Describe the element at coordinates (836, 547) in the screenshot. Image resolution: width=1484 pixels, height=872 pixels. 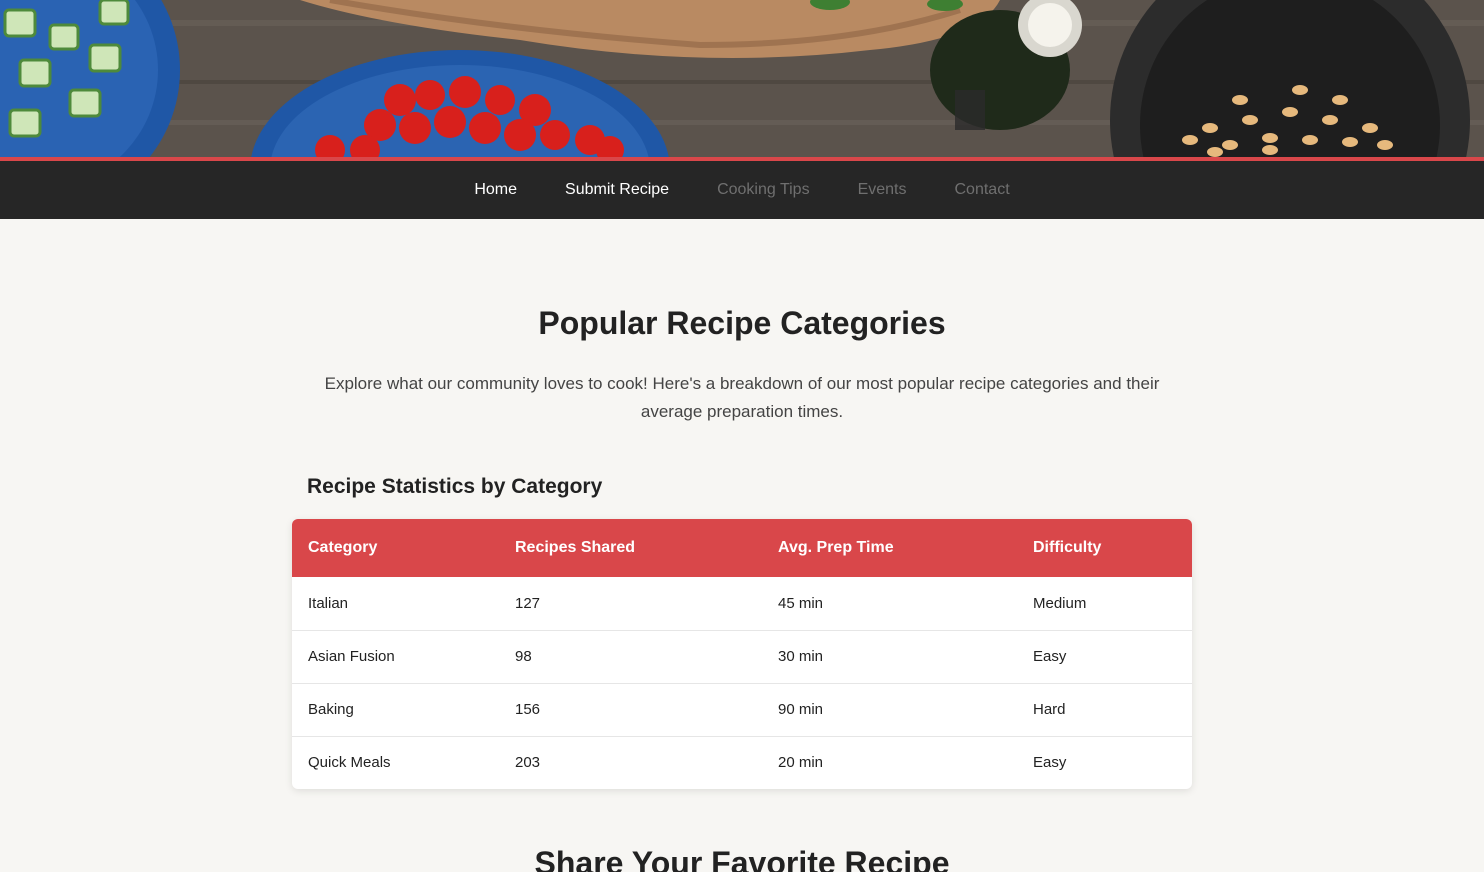
I see `header-avg-prep-time: Avg. Prep Time` at that location.